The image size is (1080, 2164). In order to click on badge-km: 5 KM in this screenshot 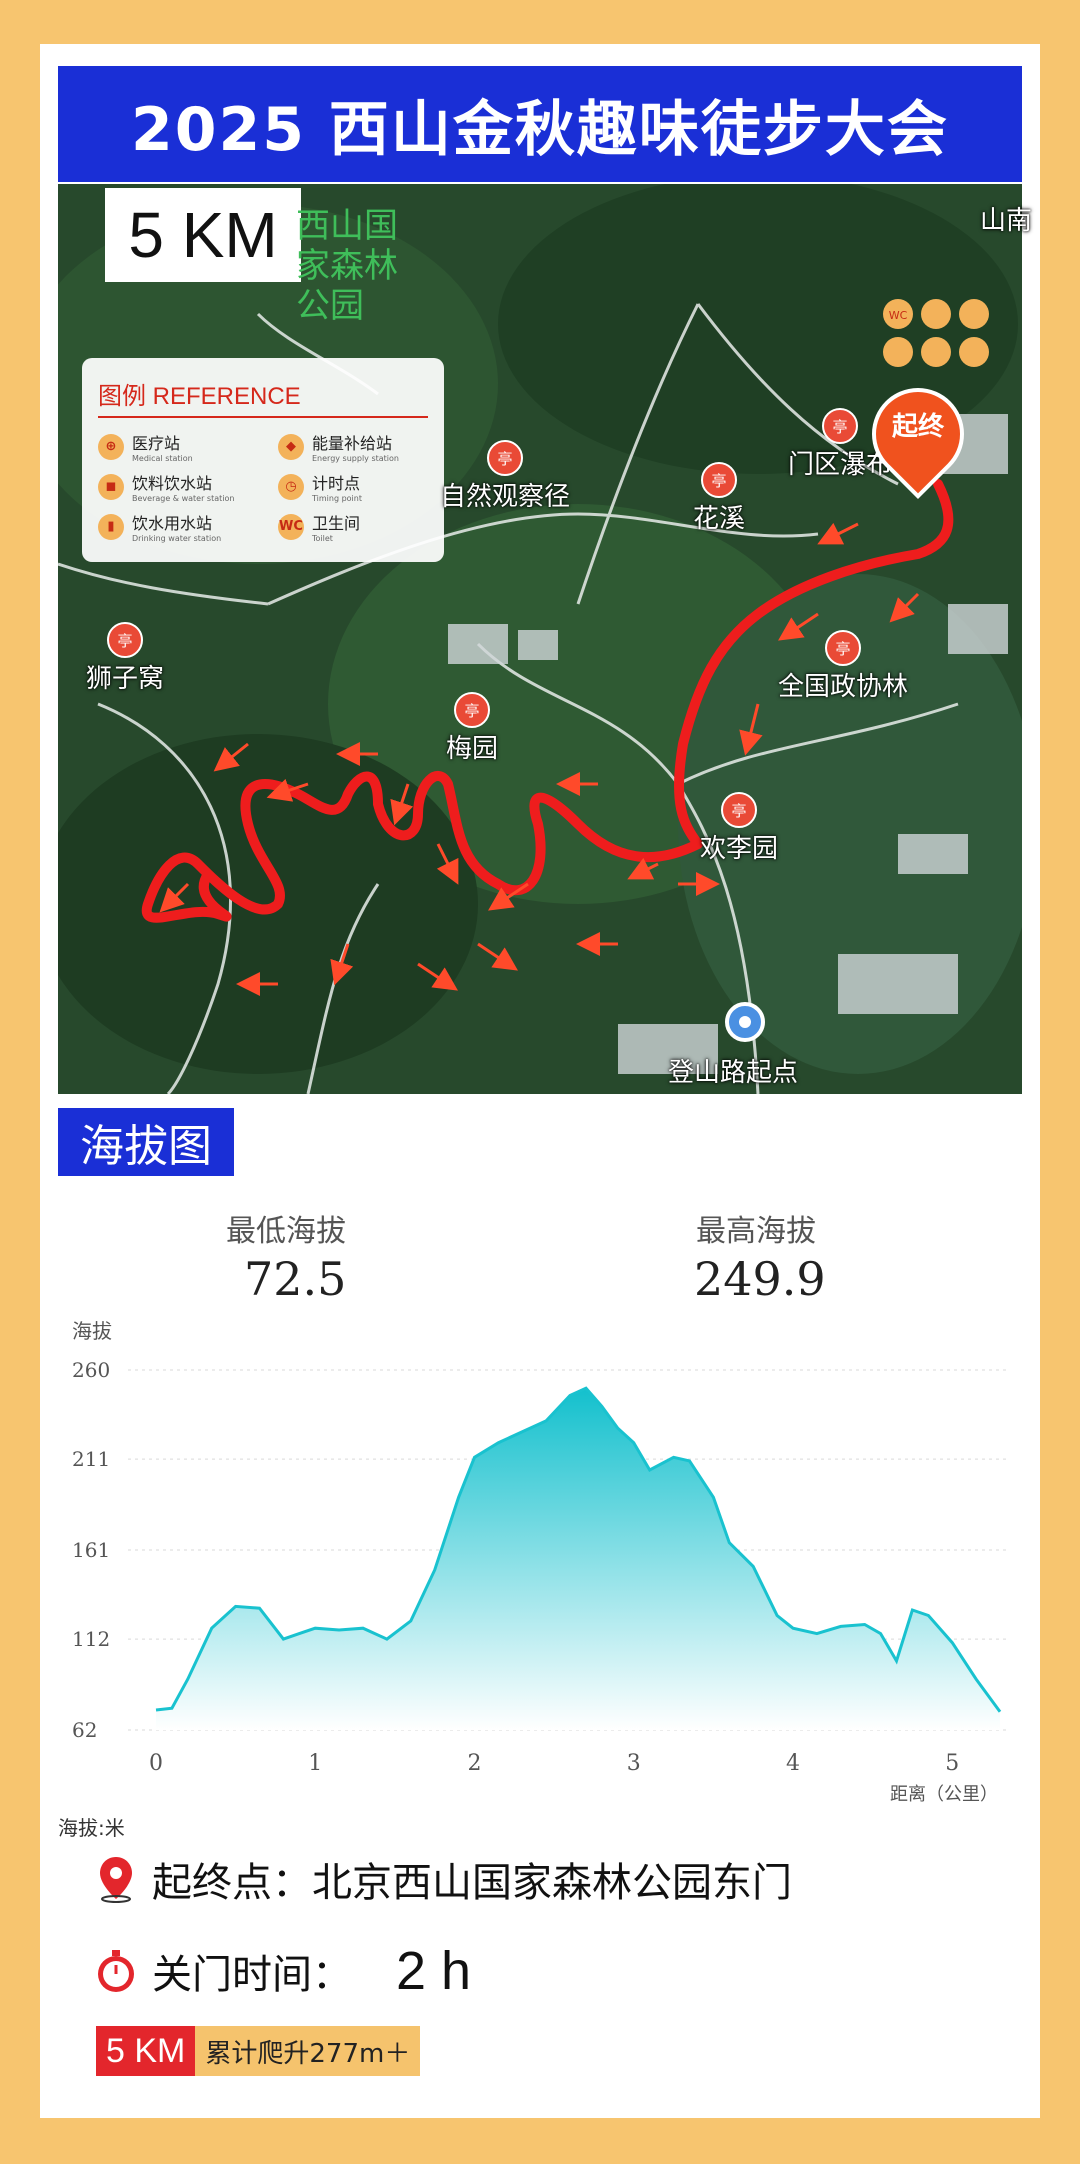, I will do `click(146, 2051)`.